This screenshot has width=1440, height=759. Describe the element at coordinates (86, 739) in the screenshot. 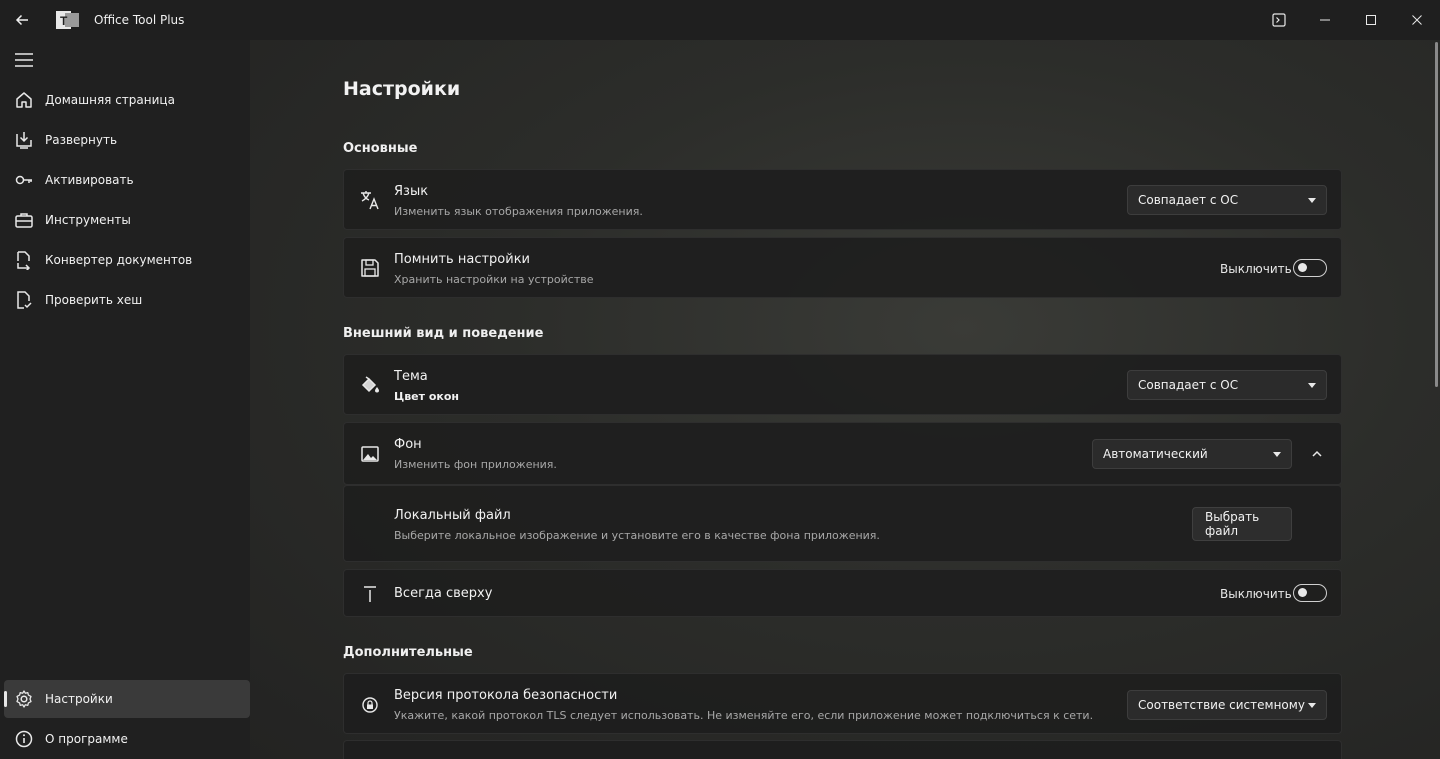

I see `sidebar-item-label: О программе` at that location.